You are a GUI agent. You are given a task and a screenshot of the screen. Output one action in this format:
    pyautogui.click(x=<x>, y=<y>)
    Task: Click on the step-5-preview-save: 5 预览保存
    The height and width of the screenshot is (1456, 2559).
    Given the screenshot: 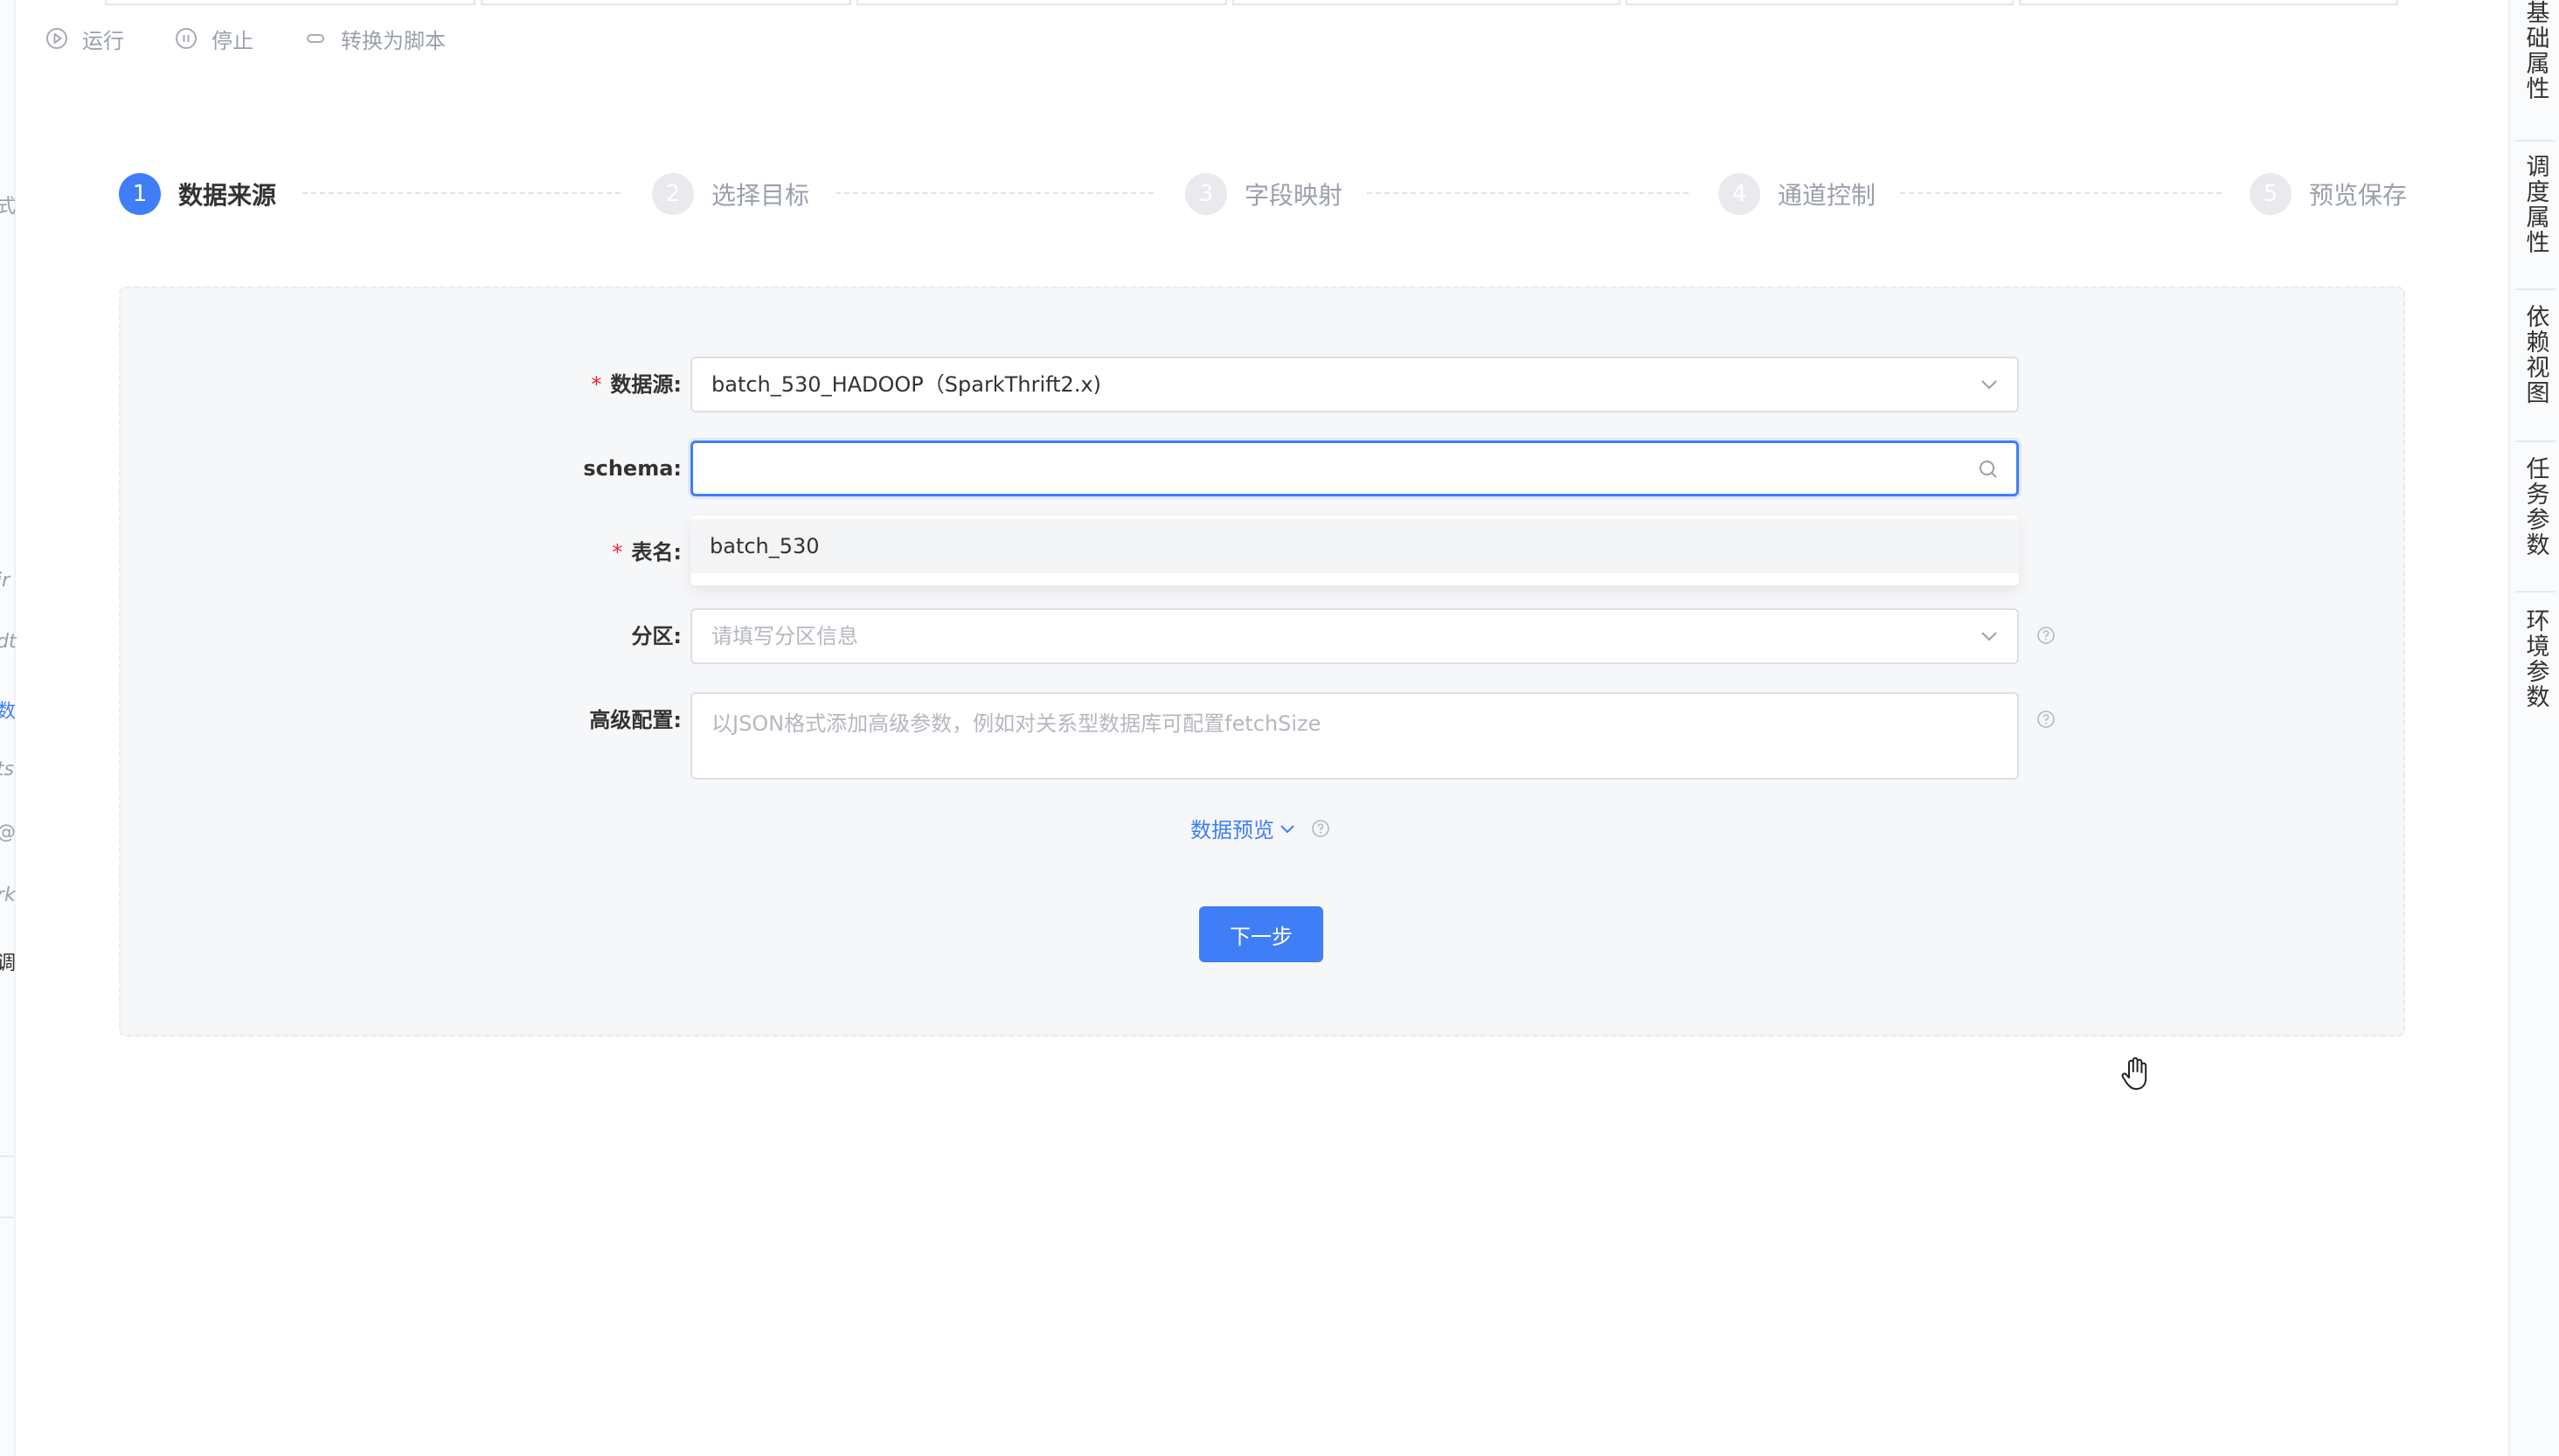 What is the action you would take?
    pyautogui.click(x=2328, y=194)
    